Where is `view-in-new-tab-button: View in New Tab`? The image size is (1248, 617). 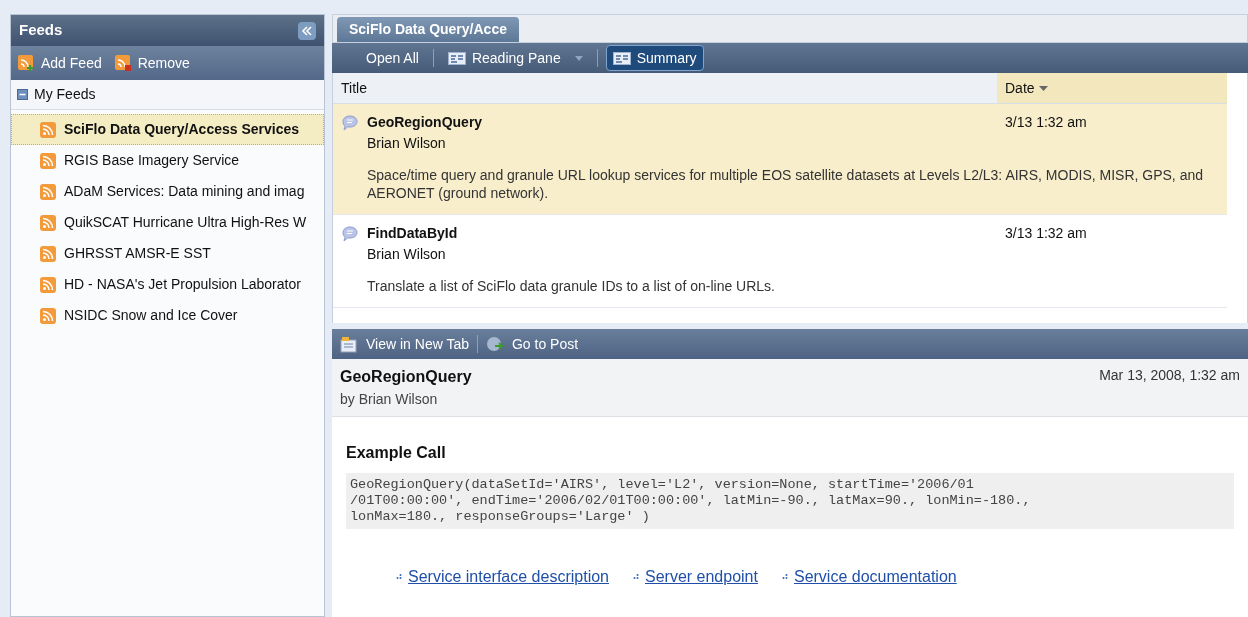 view-in-new-tab-button: View in New Tab is located at coordinates (404, 344).